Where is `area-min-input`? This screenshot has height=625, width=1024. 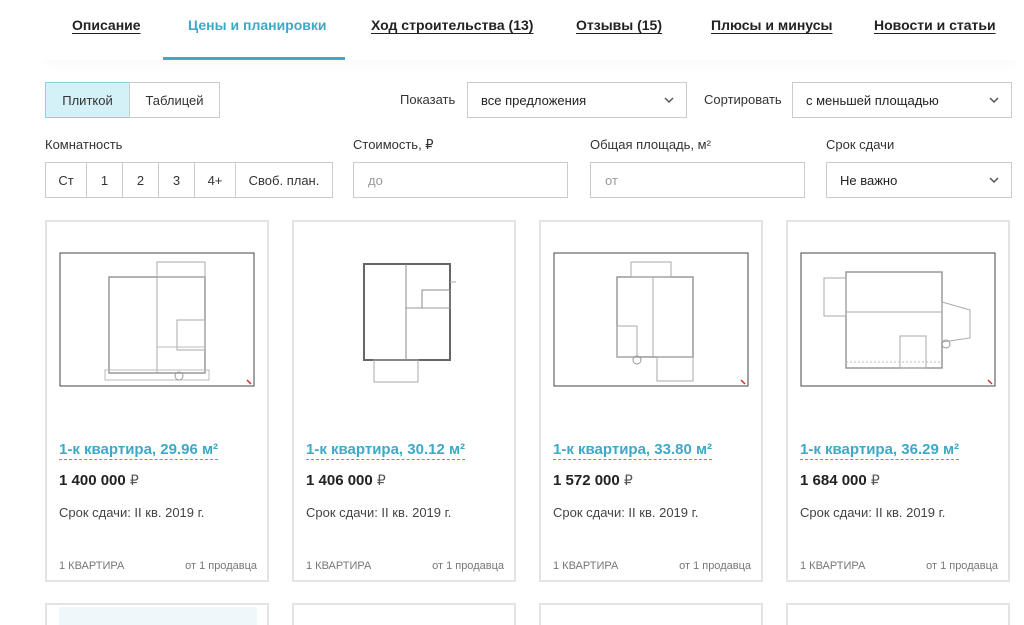 area-min-input is located at coordinates (697, 180).